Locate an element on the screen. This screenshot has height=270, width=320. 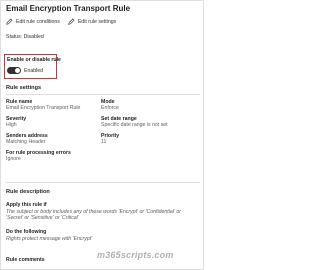
senders-address-field: Senders address Matching Header is located at coordinates (27, 139).